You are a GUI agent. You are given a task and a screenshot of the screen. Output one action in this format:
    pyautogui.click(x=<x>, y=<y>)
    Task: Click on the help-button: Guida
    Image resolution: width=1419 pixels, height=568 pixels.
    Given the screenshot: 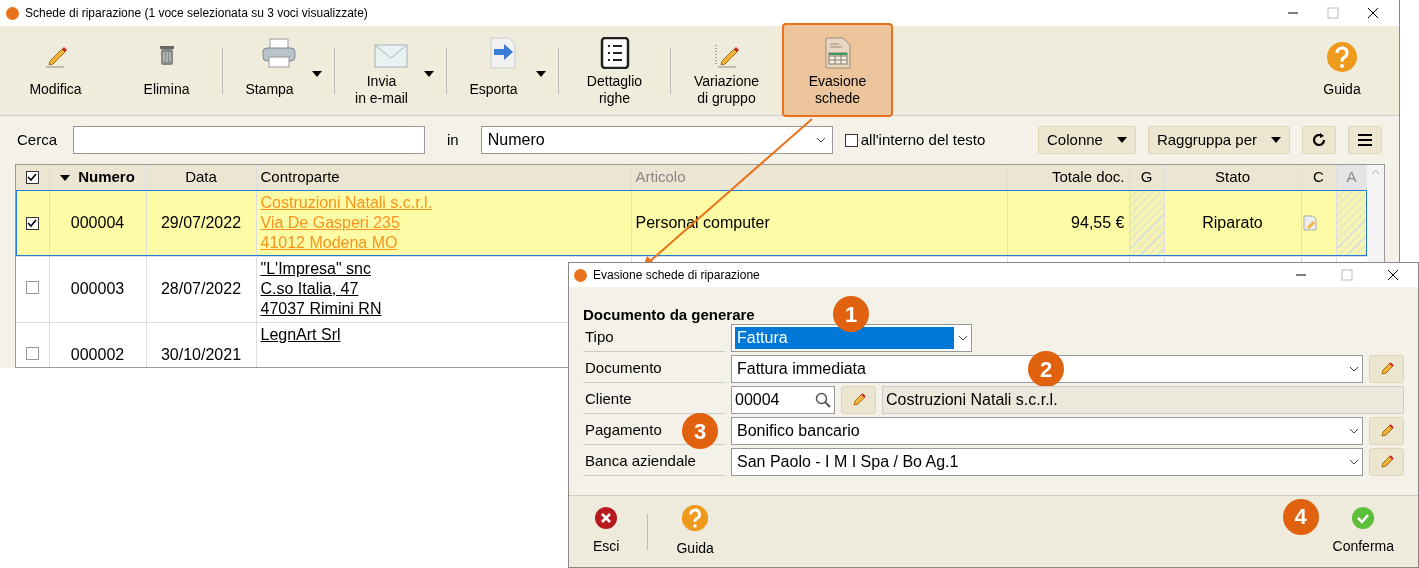 What is the action you would take?
    pyautogui.click(x=1342, y=70)
    